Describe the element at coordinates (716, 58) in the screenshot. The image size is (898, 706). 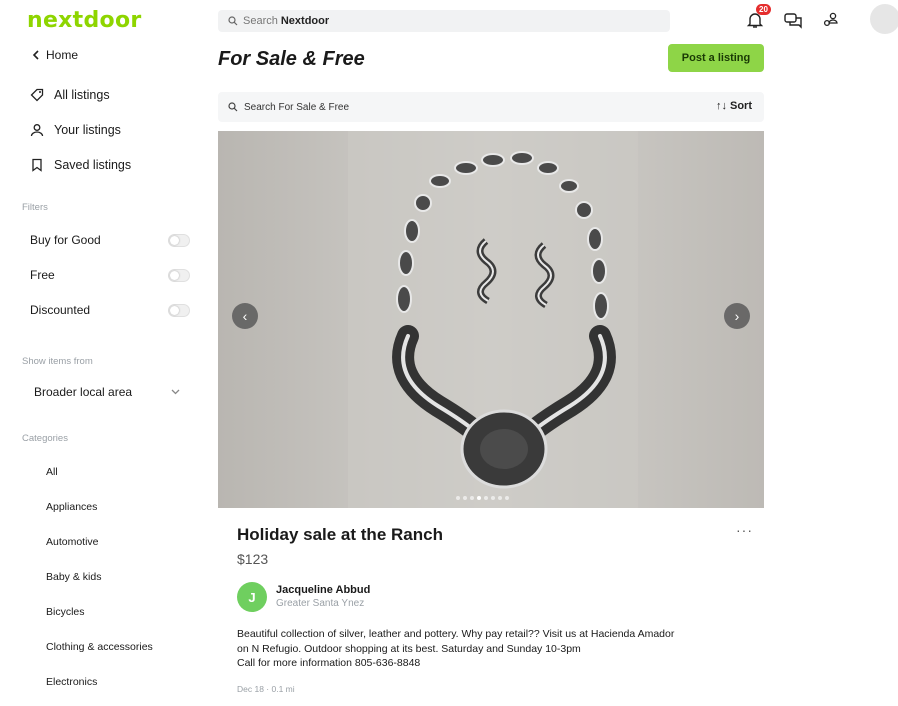
I see `post-listing-button: Post a listing` at that location.